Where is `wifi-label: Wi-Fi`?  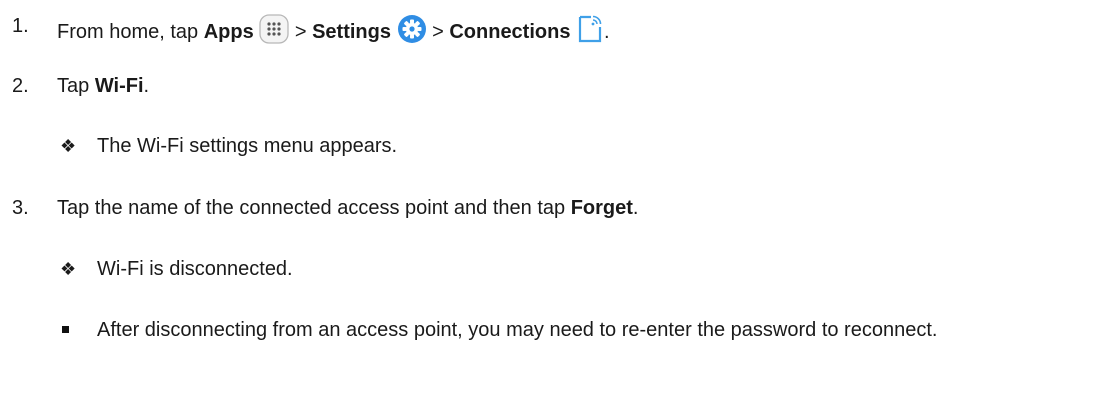
wifi-label: Wi-Fi is located at coordinates (119, 86).